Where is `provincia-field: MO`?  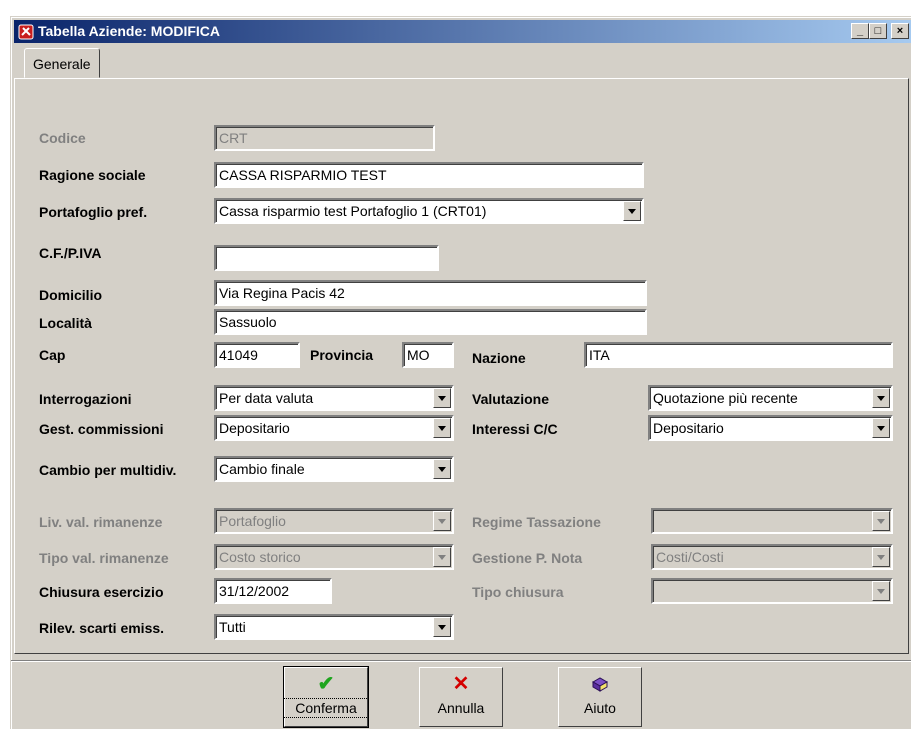 provincia-field: MO is located at coordinates (428, 355).